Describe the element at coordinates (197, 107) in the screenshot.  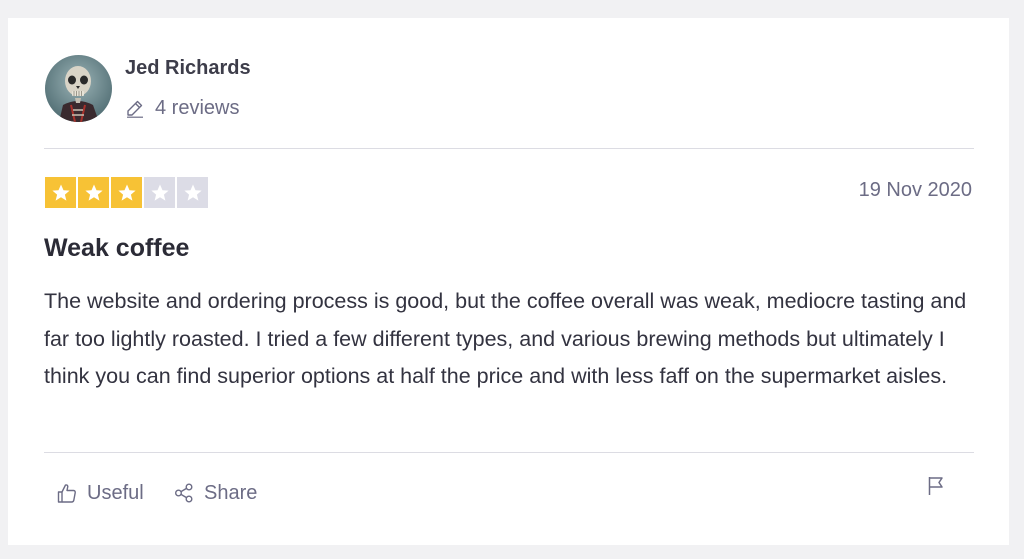
I see `review-count-label: 4 reviews` at that location.